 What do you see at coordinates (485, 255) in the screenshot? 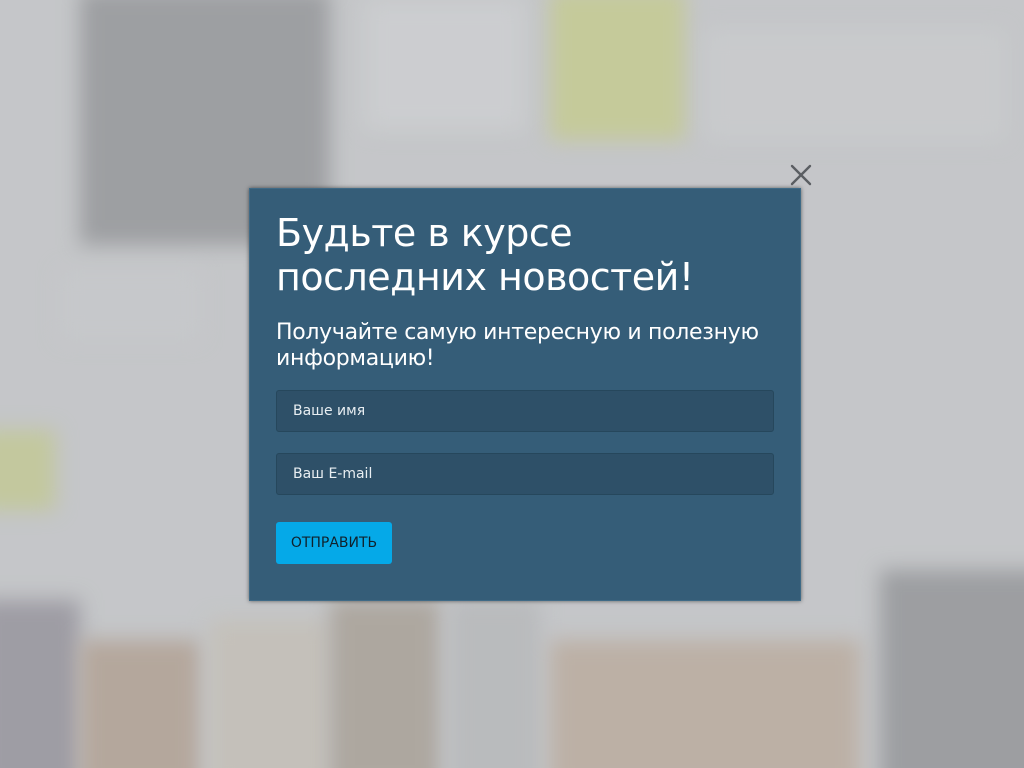
I see `modal-title: Будьте в курсе последних новостей!` at bounding box center [485, 255].